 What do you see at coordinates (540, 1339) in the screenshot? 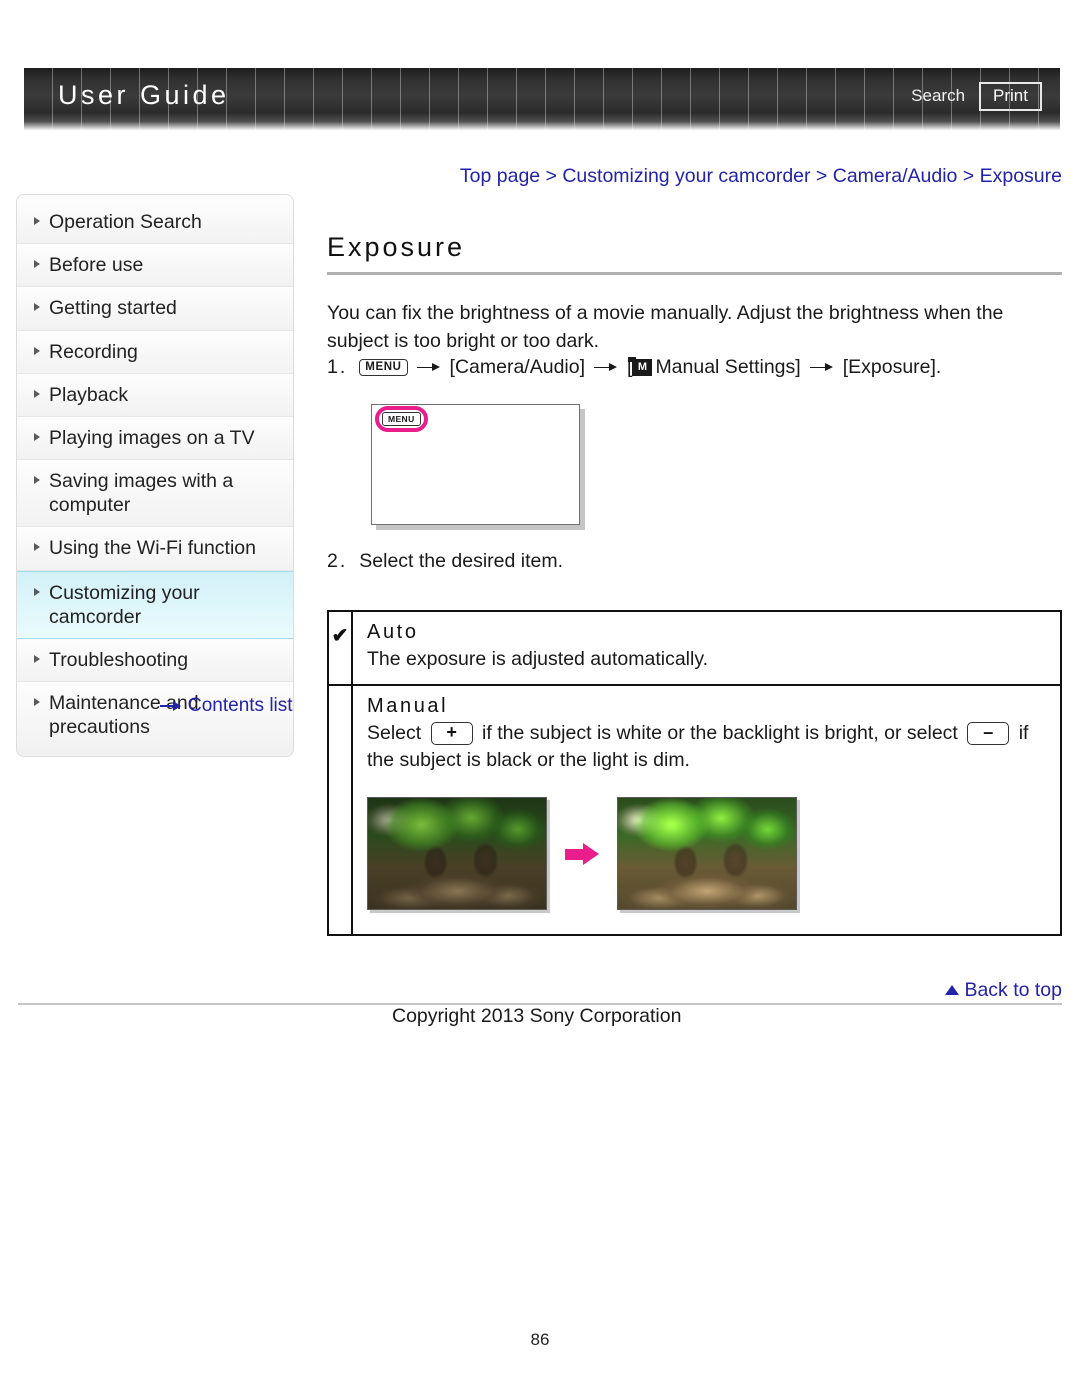
I see `page-number: 86` at bounding box center [540, 1339].